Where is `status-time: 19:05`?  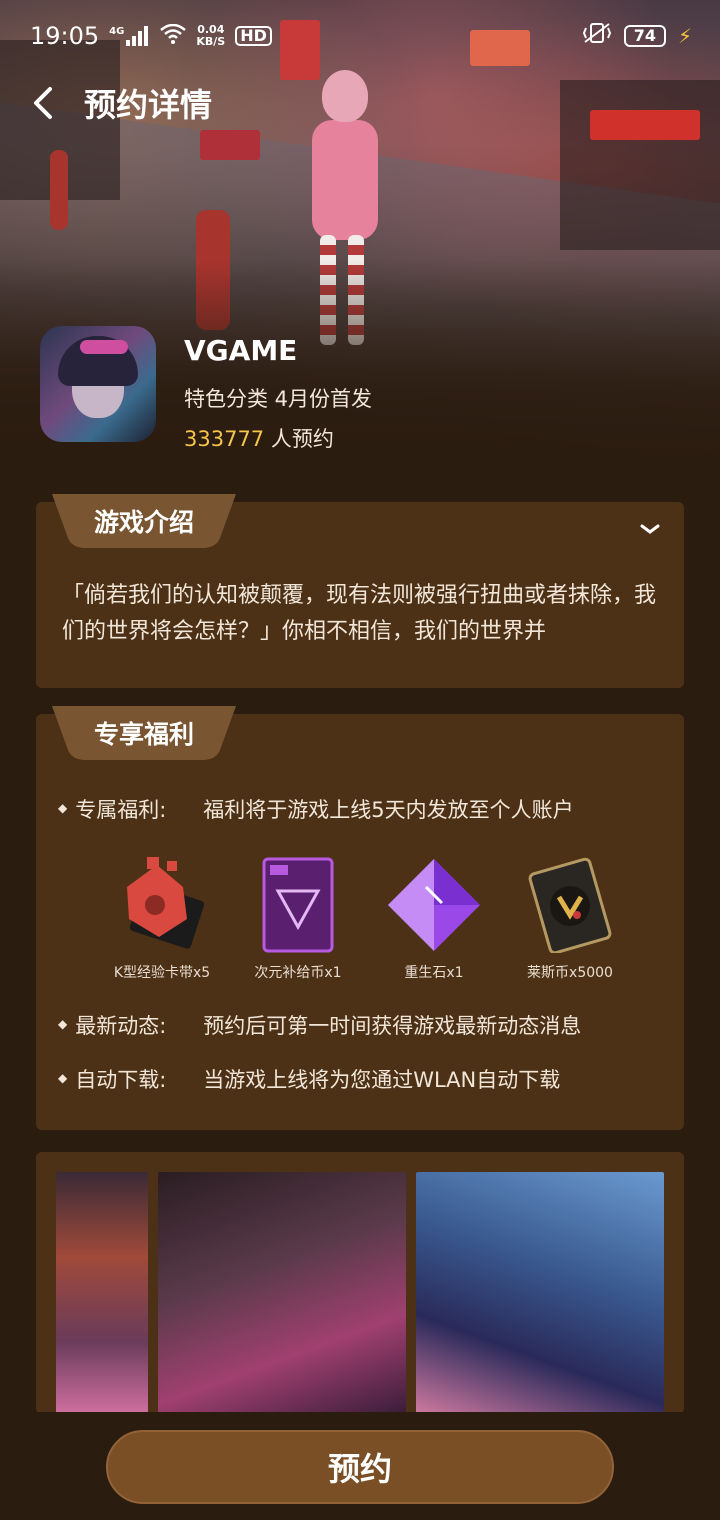 status-time: 19:05 is located at coordinates (65, 36).